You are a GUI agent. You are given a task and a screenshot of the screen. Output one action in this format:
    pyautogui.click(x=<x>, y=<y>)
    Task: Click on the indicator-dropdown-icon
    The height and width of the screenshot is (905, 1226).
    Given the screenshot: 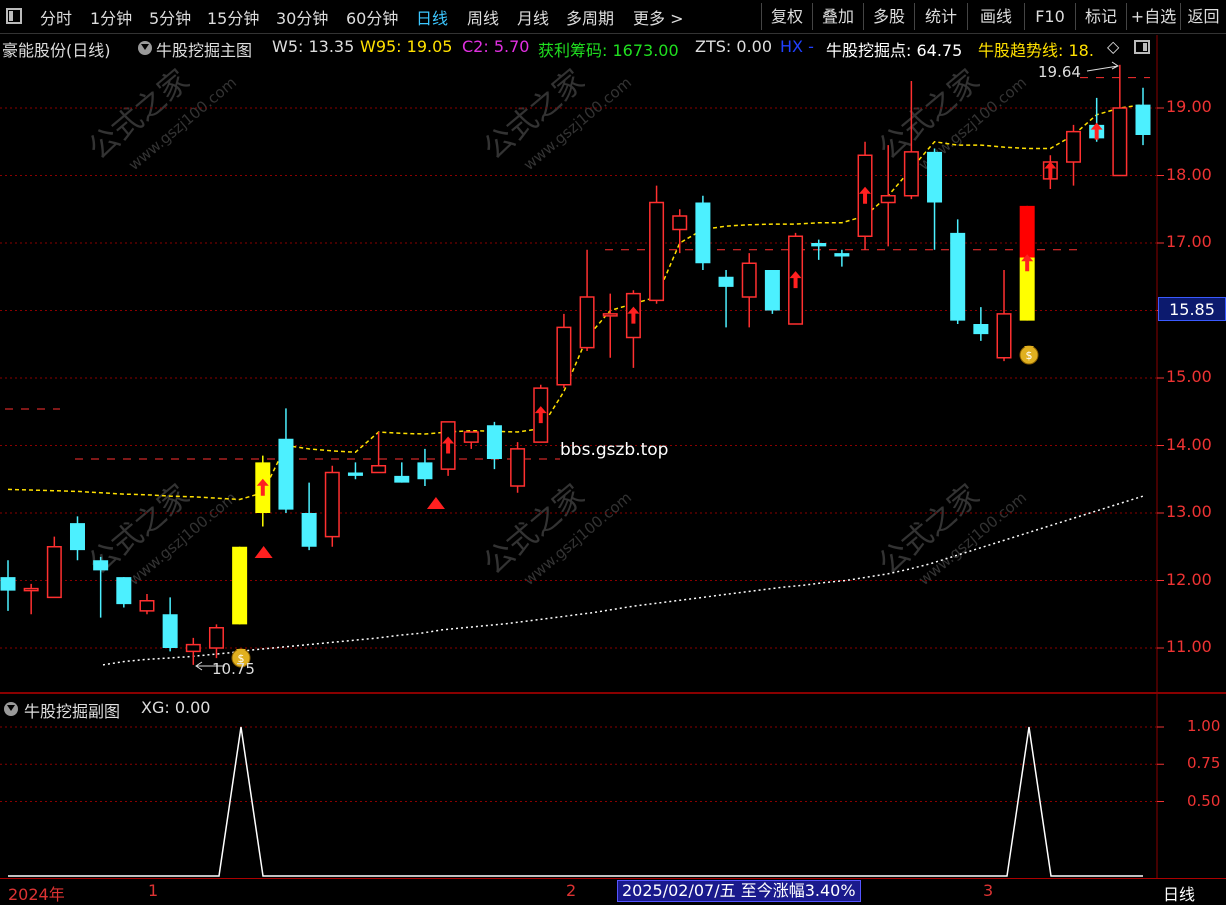 What is the action you would take?
    pyautogui.click(x=145, y=48)
    